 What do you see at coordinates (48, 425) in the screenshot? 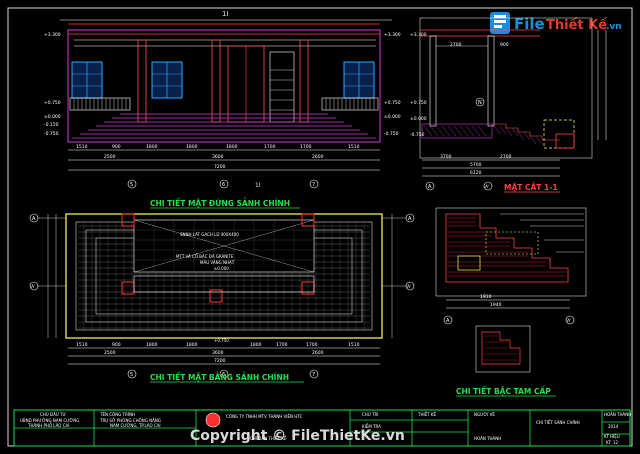
I see `title-cell: THÀNH PHỐ LÀO CAI` at bounding box center [48, 425].